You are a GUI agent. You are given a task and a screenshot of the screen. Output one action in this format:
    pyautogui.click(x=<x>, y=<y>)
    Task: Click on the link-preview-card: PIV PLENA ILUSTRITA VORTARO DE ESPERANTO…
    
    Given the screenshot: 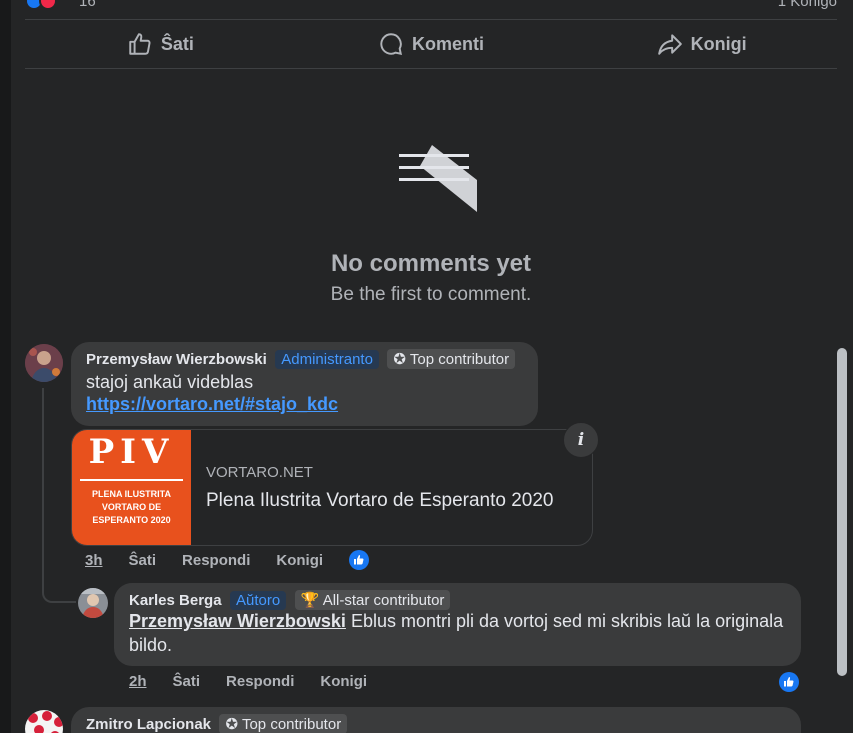 What is the action you would take?
    pyautogui.click(x=332, y=487)
    